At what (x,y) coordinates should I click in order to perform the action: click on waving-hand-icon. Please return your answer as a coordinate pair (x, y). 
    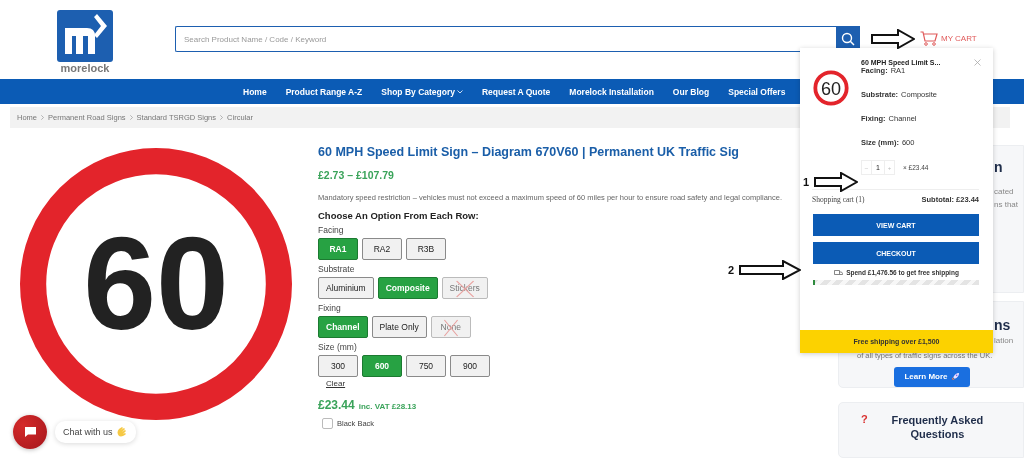
    Looking at the image, I should click on (121, 432).